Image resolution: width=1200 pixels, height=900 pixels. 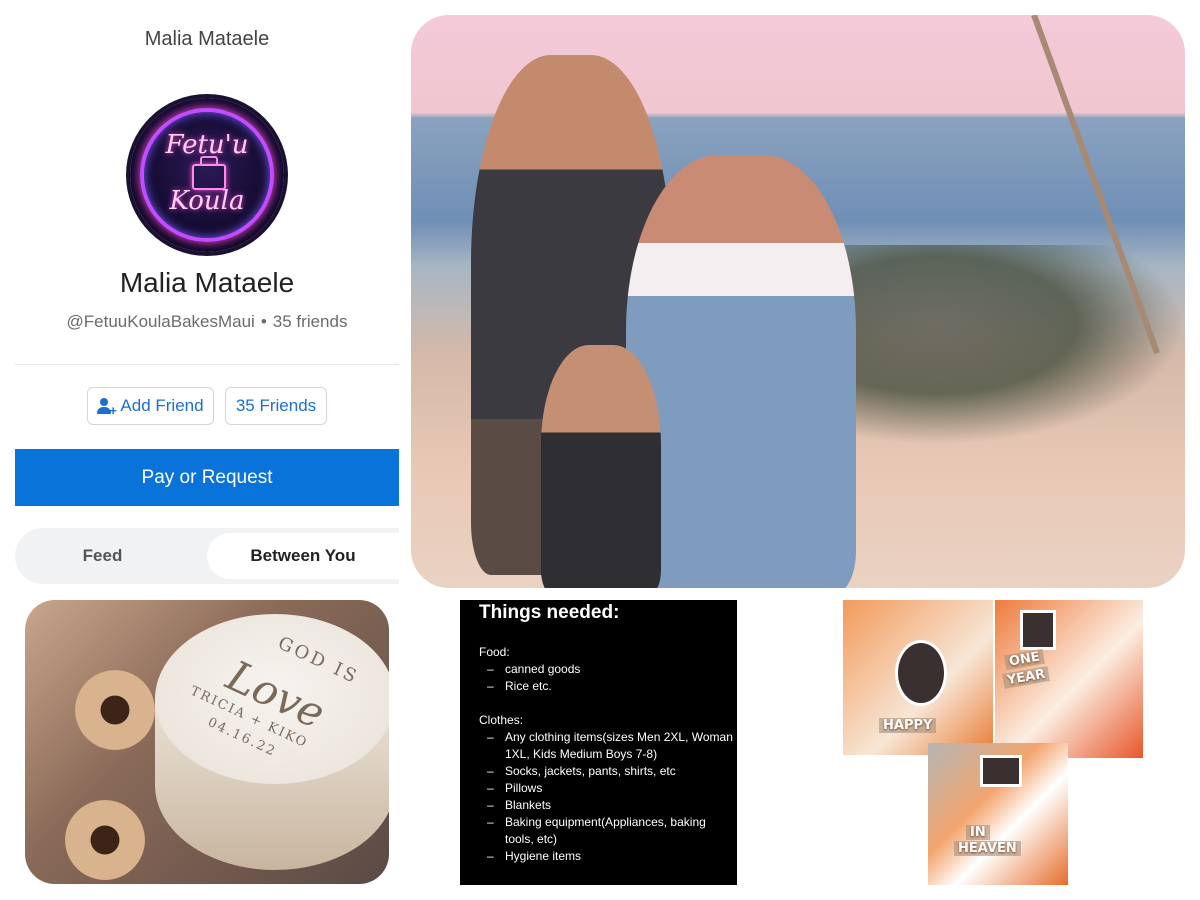 What do you see at coordinates (978, 832) in the screenshot?
I see `cake-label-in: IN` at bounding box center [978, 832].